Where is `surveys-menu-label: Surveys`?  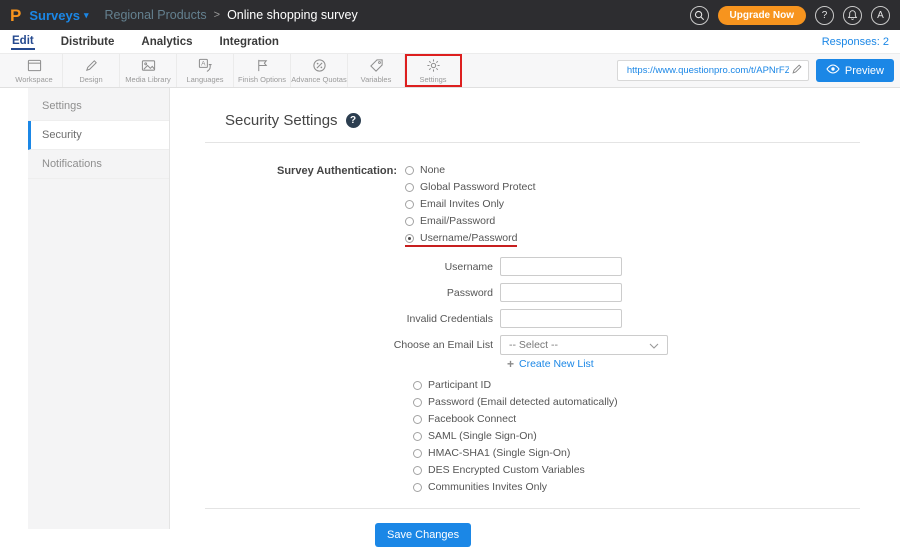 surveys-menu-label: Surveys is located at coordinates (54, 15).